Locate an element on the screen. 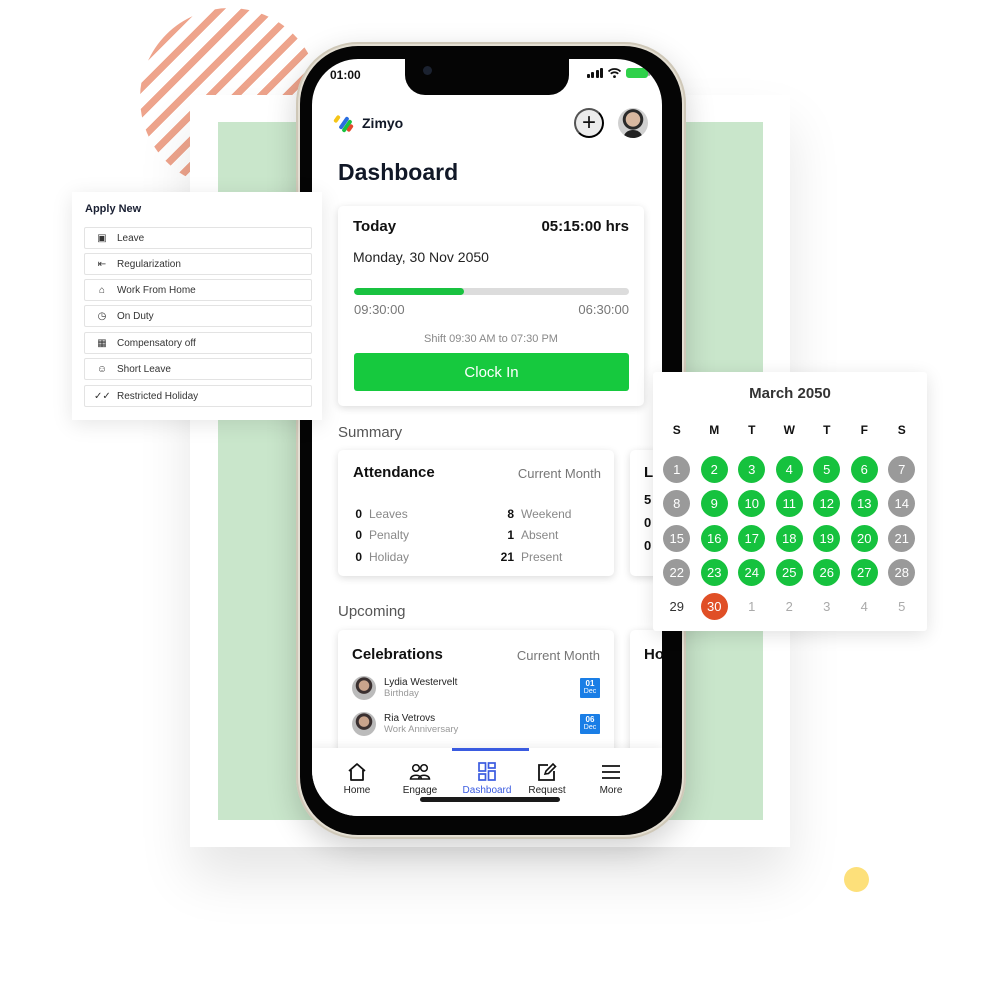 This screenshot has width=1000, height=1005. celebration-type: Work Anniversary is located at coordinates (421, 729).